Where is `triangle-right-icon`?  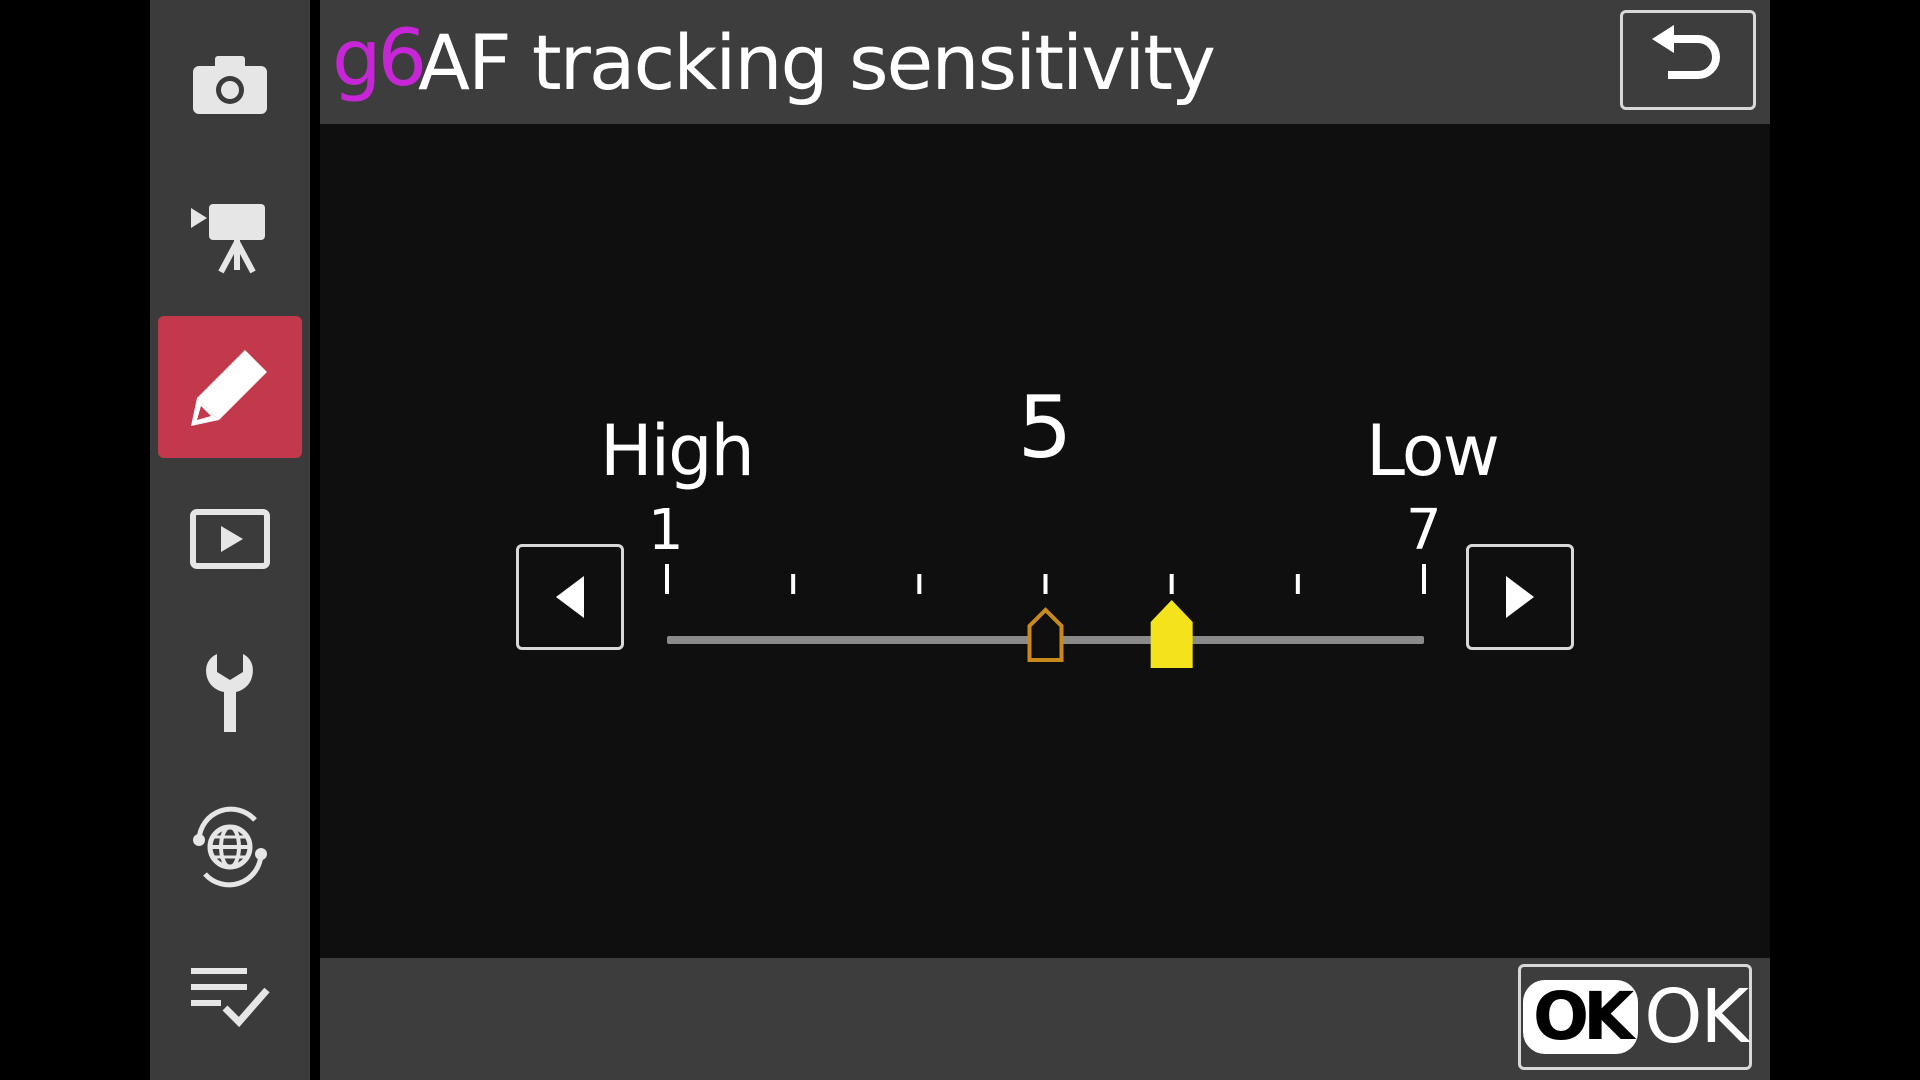 triangle-right-icon is located at coordinates (1520, 597).